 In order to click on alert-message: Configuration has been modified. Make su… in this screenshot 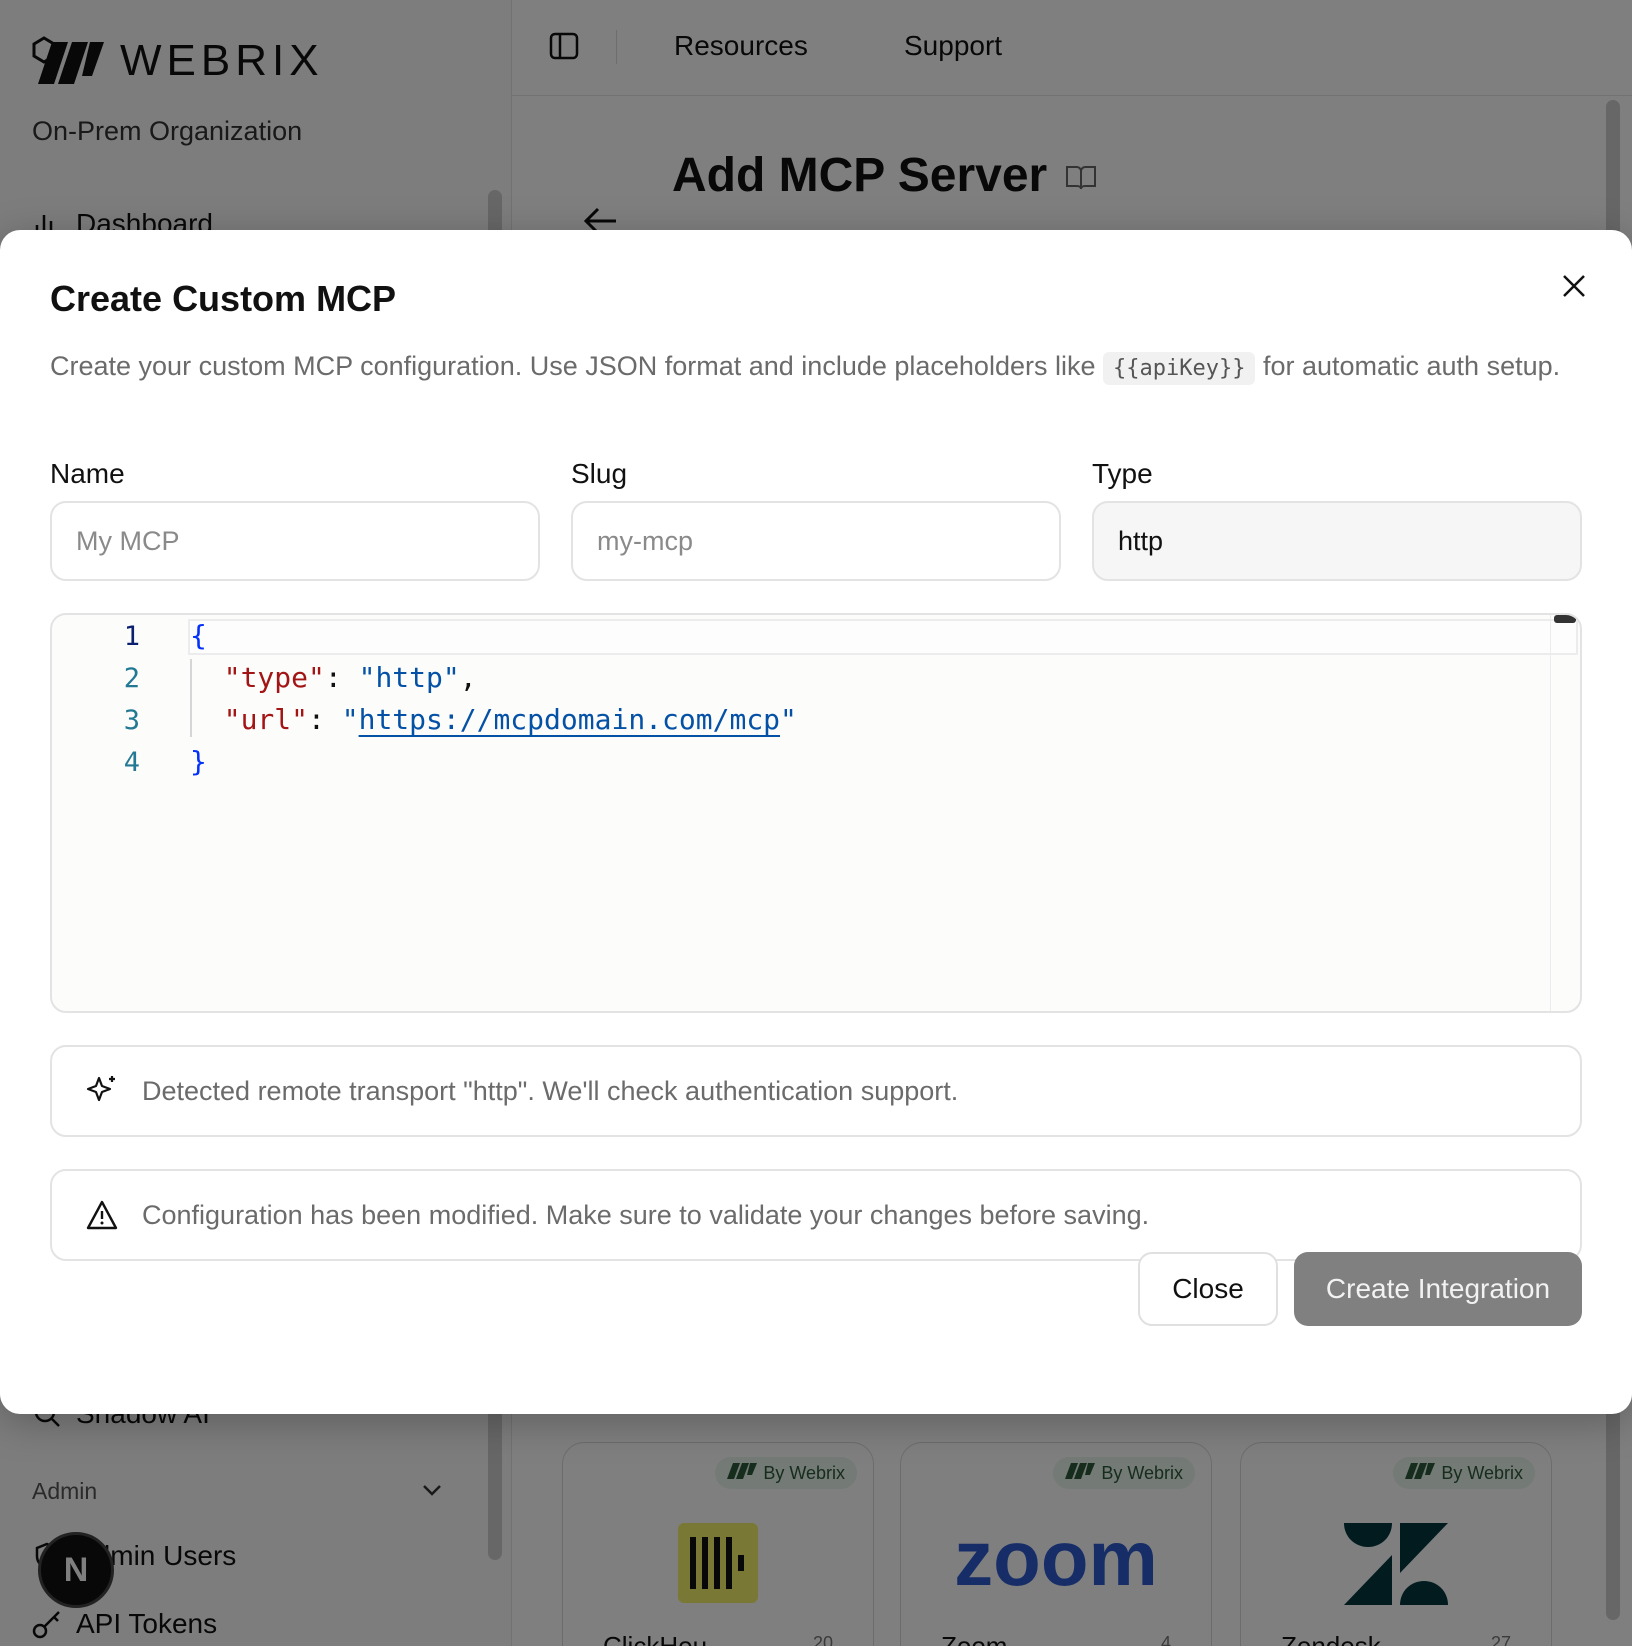, I will do `click(646, 1214)`.